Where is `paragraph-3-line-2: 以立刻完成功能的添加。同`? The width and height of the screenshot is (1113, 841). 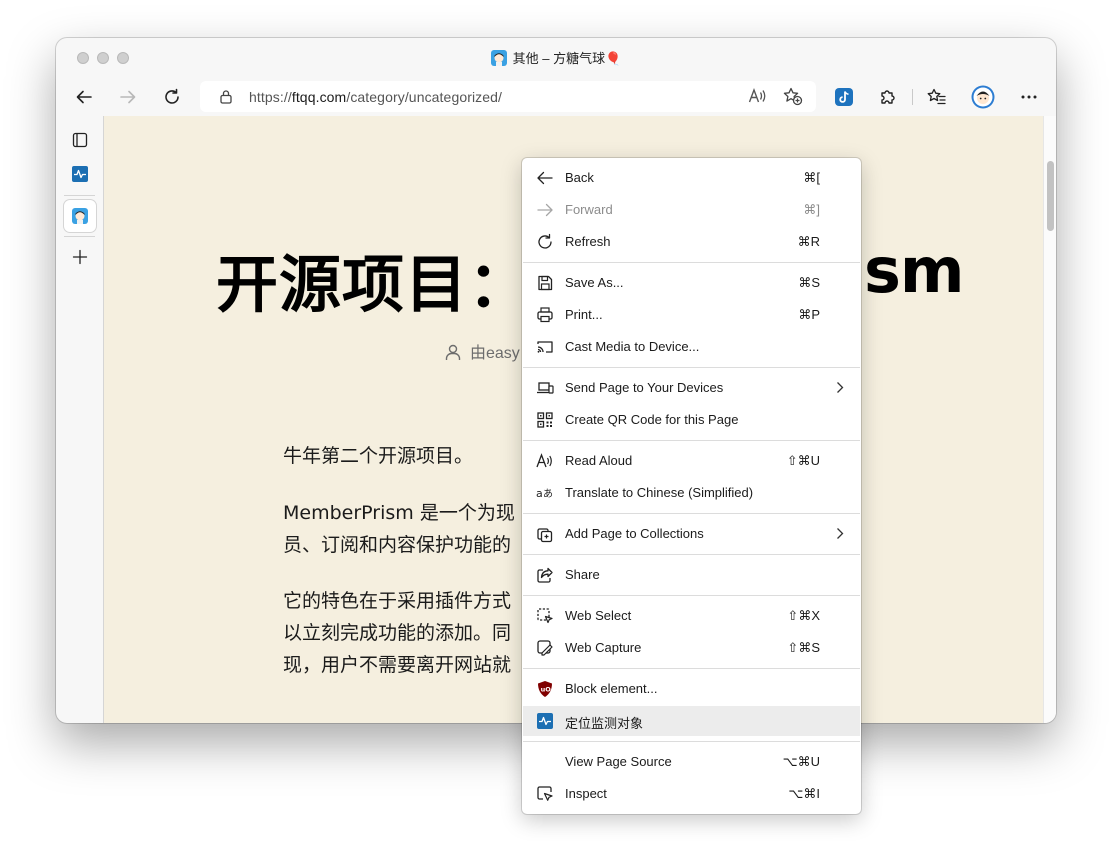
paragraph-3-line-2: 以立刻完成功能的添加。同 is located at coordinates (397, 633).